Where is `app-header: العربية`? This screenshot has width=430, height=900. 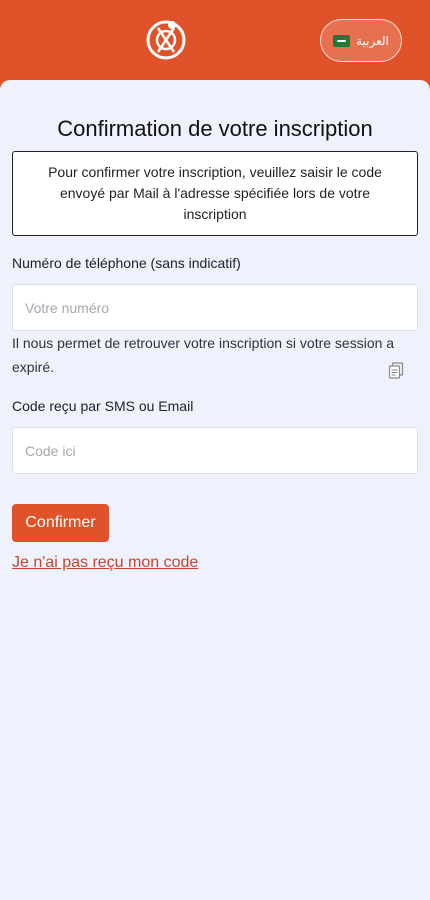
app-header: العربية is located at coordinates (215, 41).